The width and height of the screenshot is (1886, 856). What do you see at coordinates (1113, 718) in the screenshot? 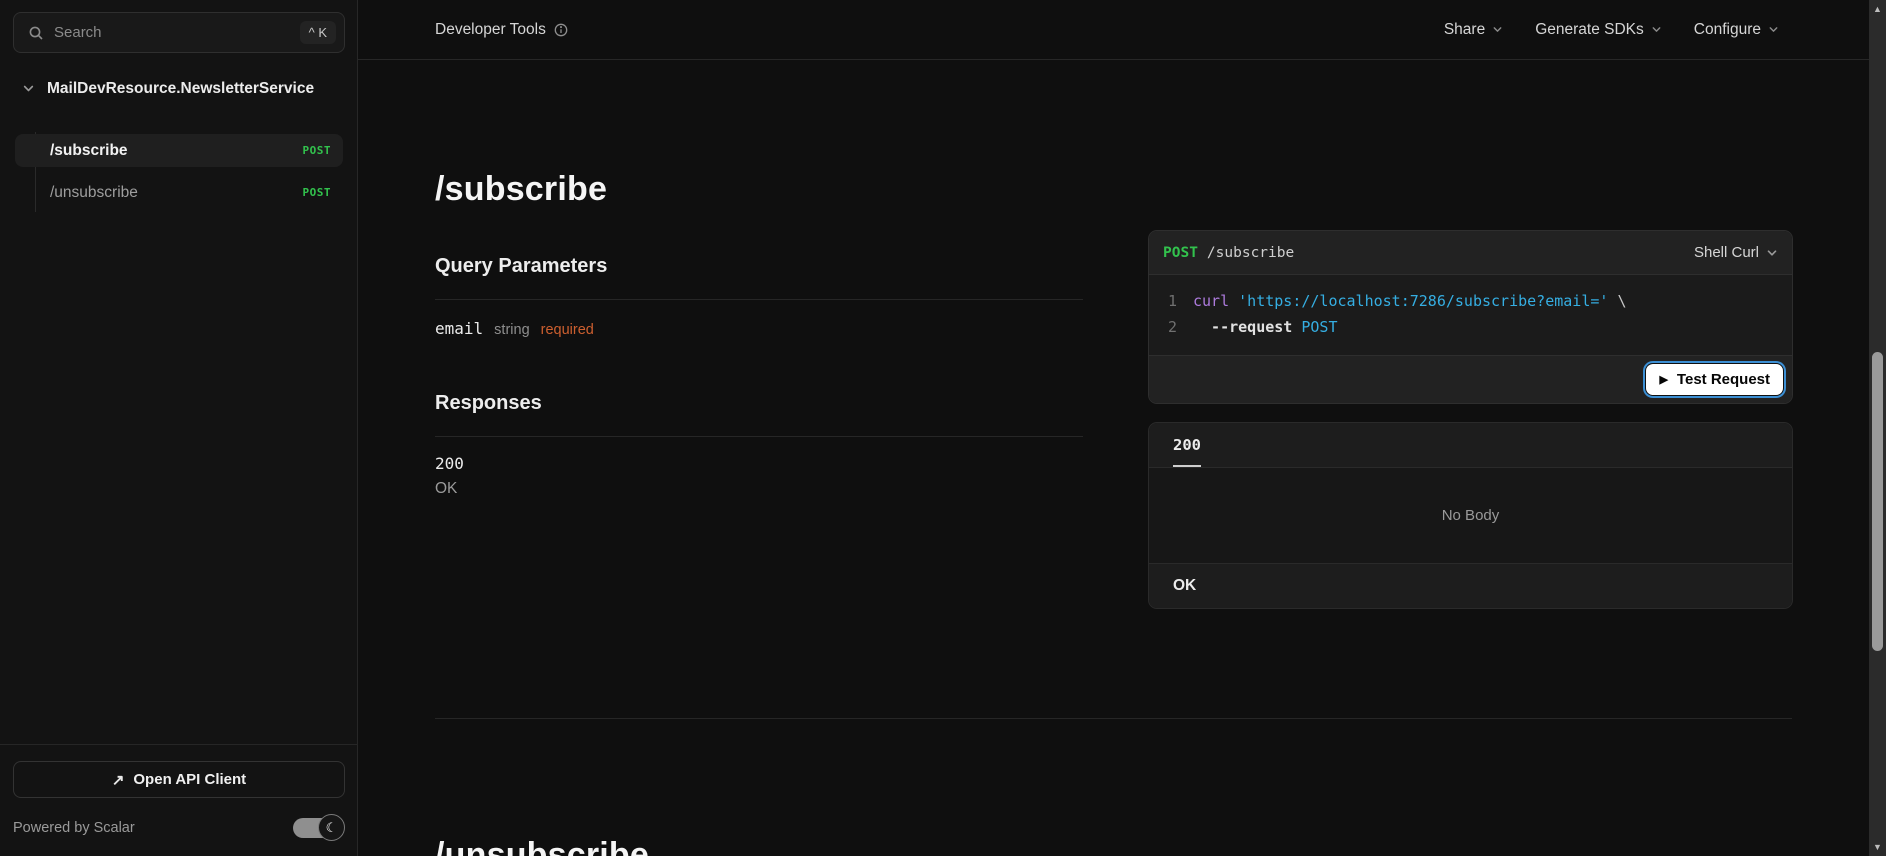
I see `section-divider` at bounding box center [1113, 718].